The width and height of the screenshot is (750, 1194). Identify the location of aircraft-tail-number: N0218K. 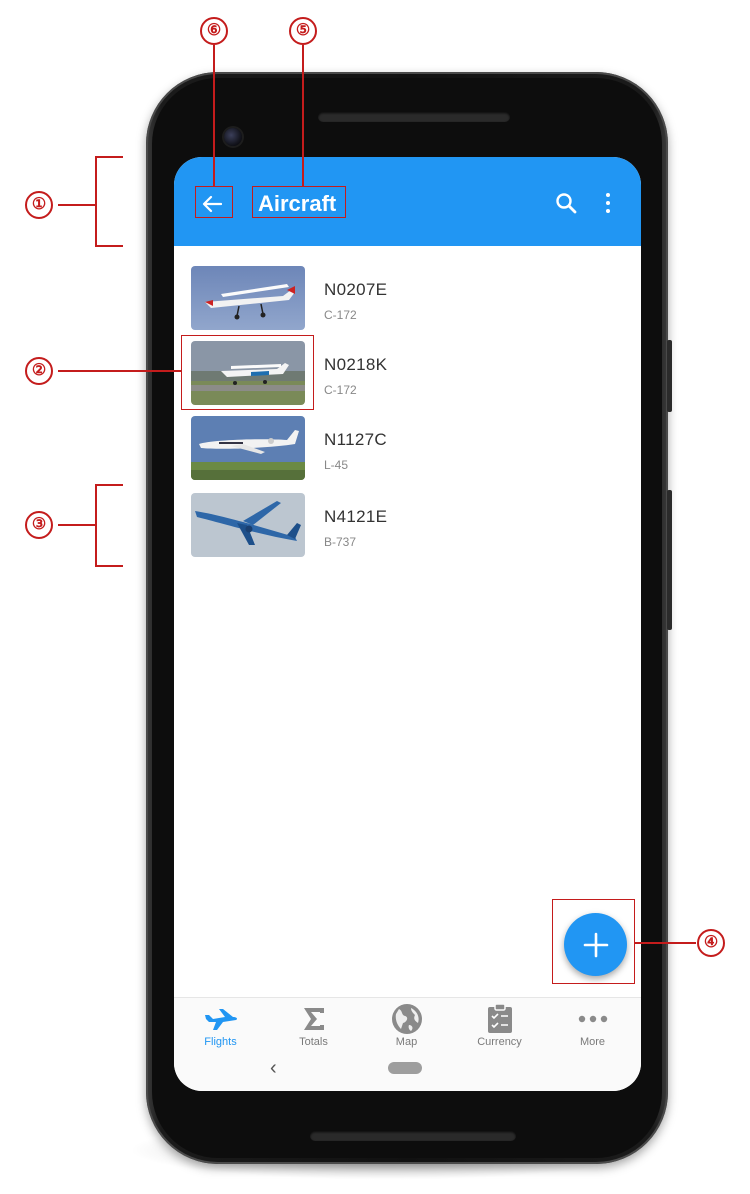
(356, 364).